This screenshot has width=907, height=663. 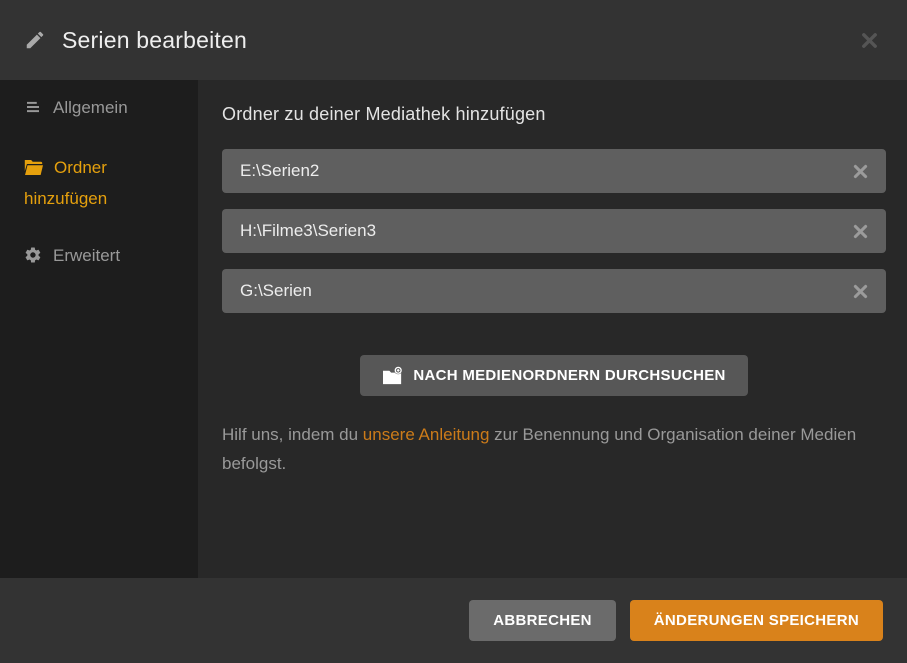 I want to click on save-button: ÄNDERUNGEN SPEICHERN, so click(x=756, y=620).